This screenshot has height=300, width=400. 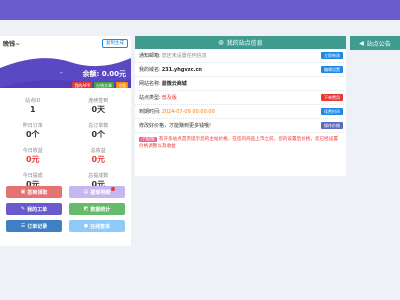 I want to click on button-label: 签到领取, so click(x=37, y=192).